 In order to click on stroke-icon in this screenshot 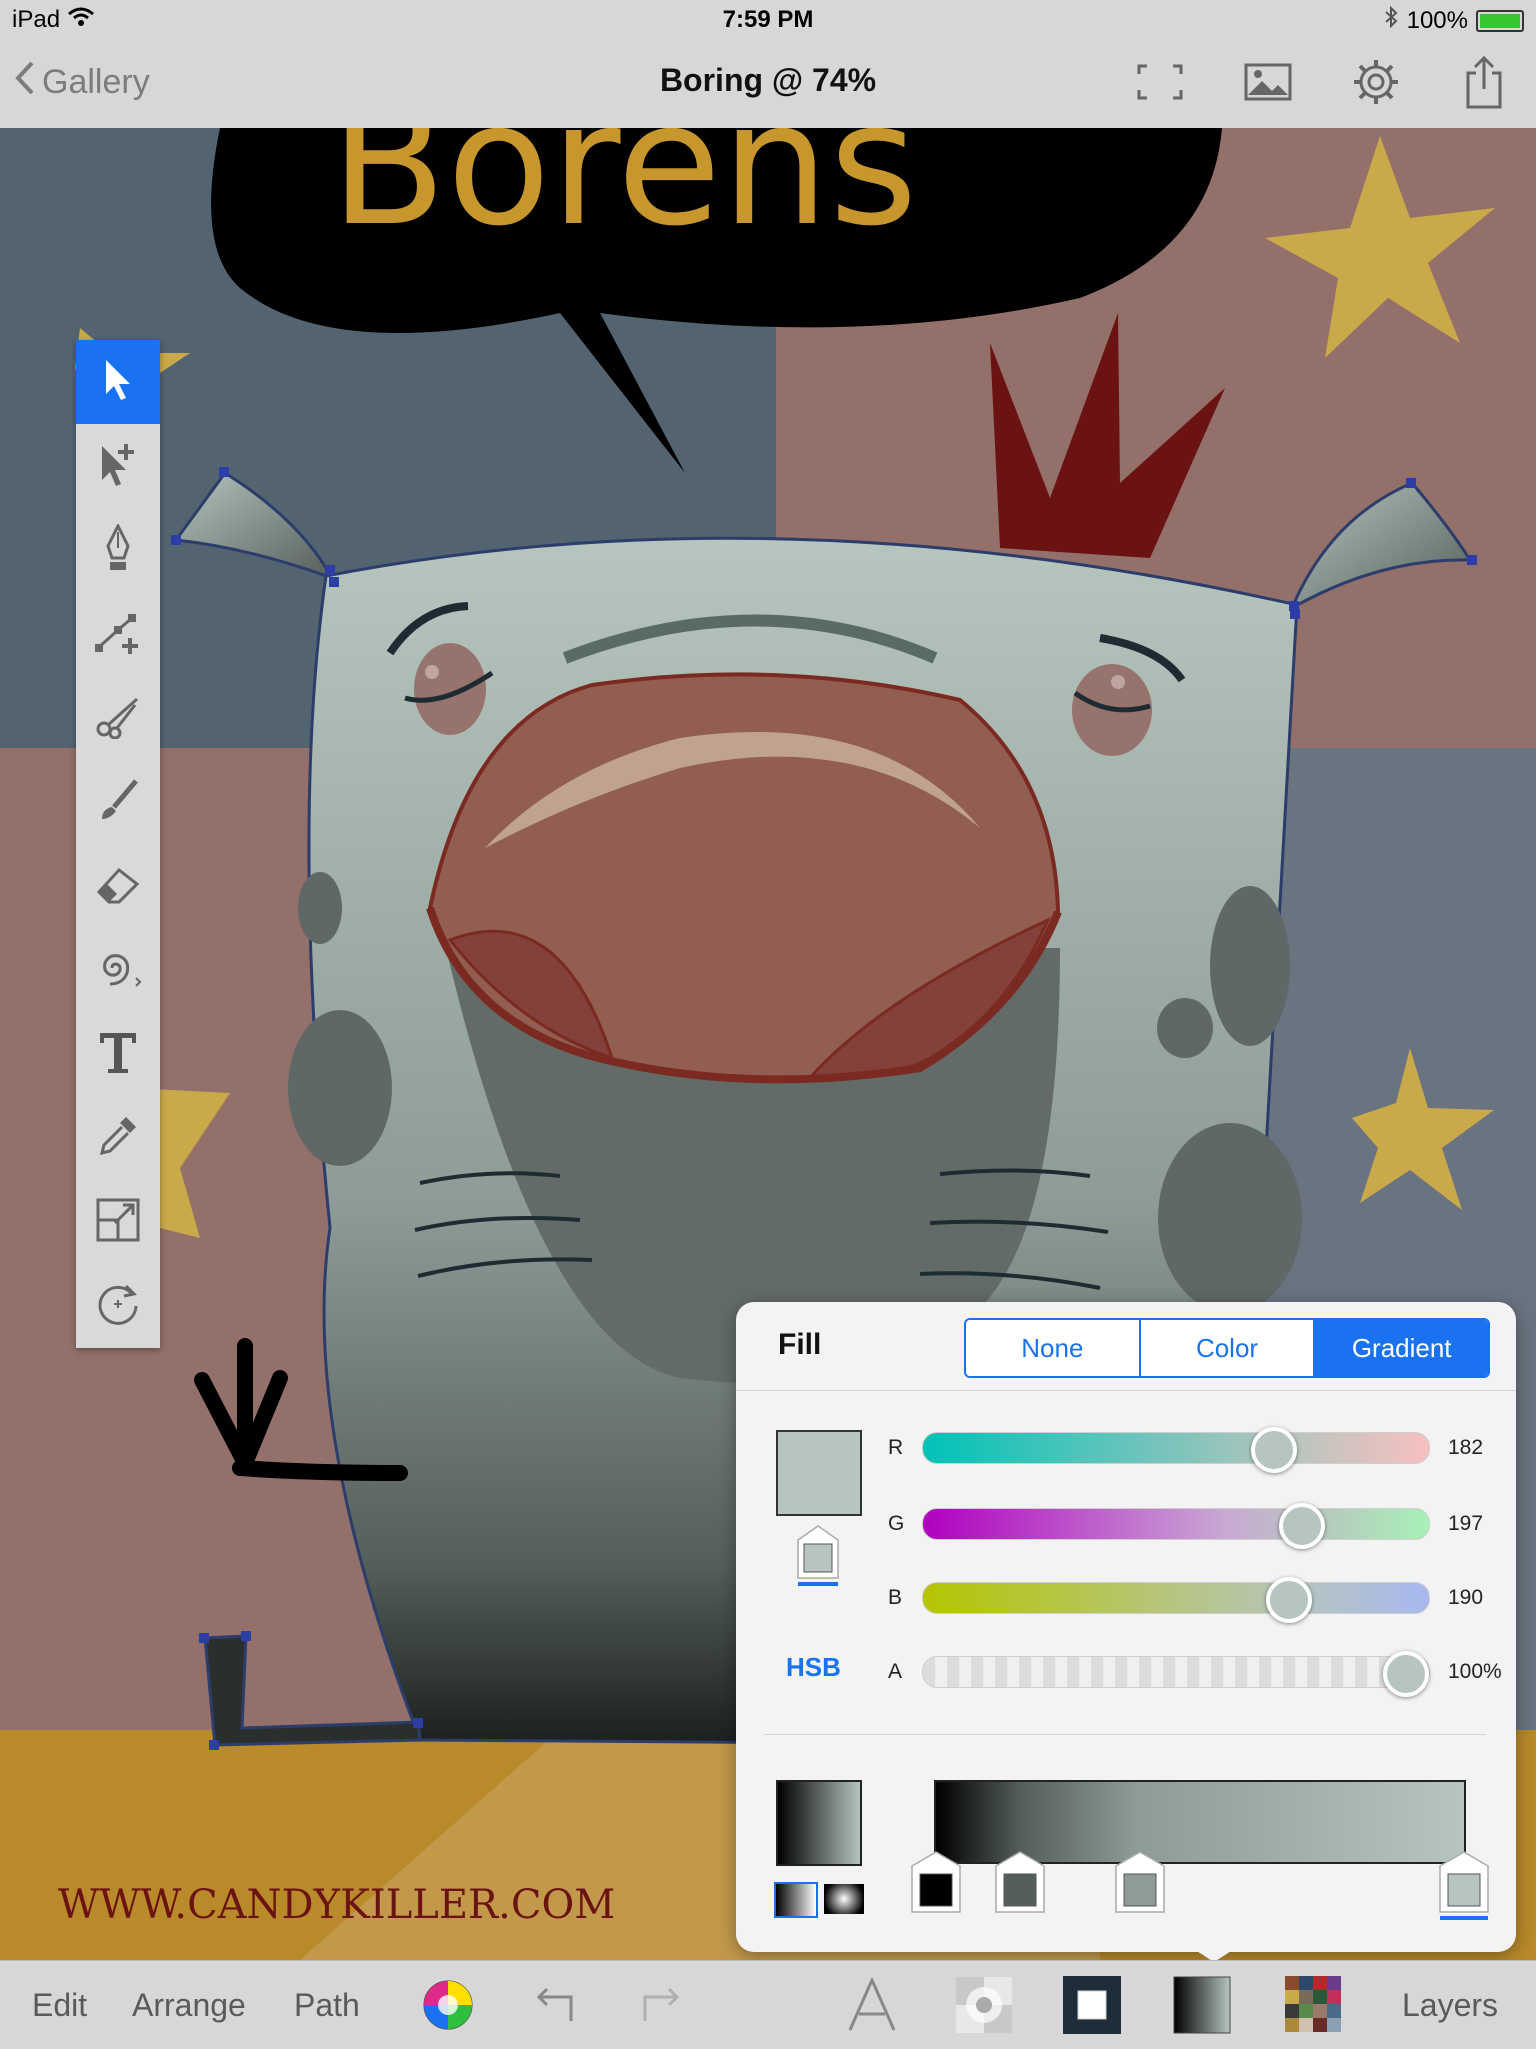, I will do `click(1092, 2005)`.